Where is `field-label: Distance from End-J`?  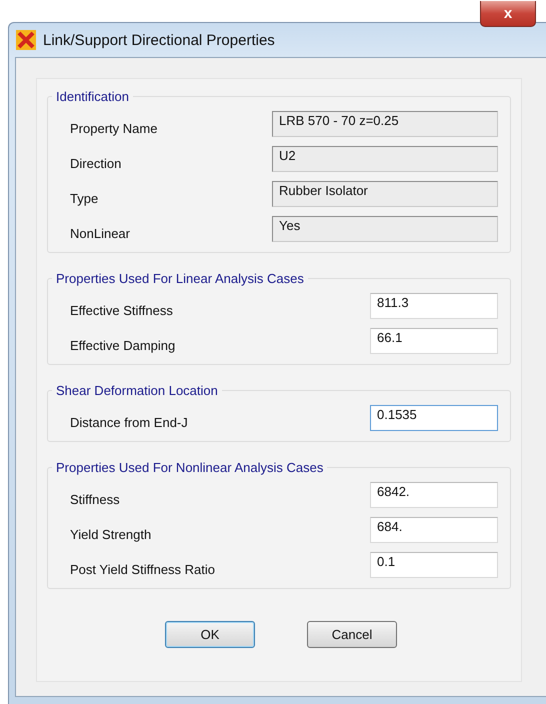
field-label: Distance from End-J is located at coordinates (129, 422).